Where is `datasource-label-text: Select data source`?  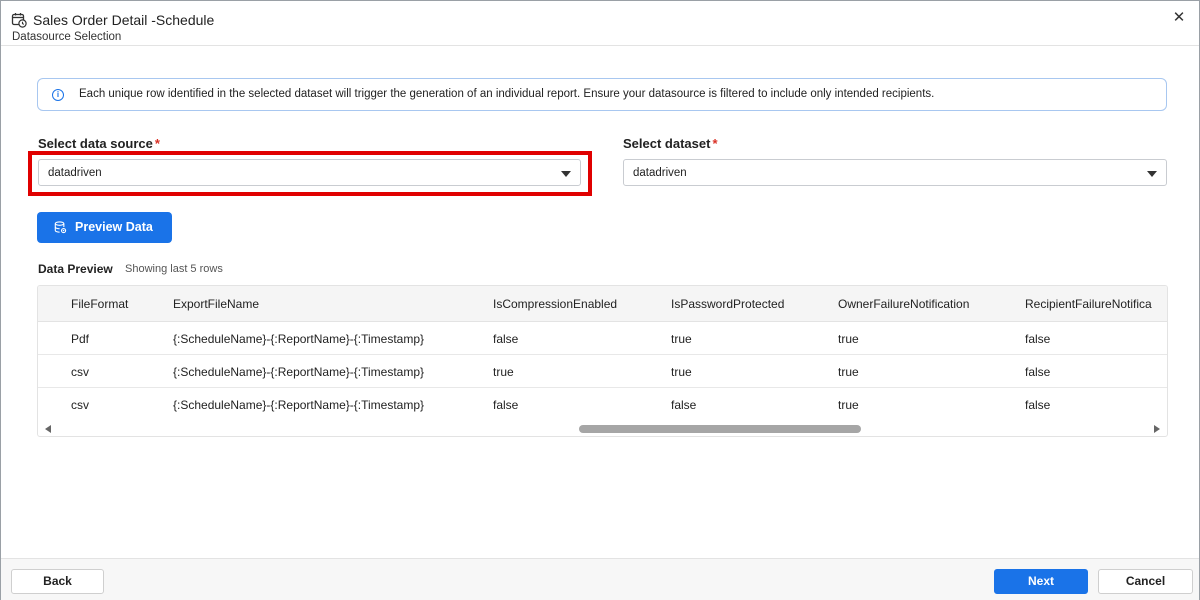
datasource-label-text: Select data source is located at coordinates (95, 143).